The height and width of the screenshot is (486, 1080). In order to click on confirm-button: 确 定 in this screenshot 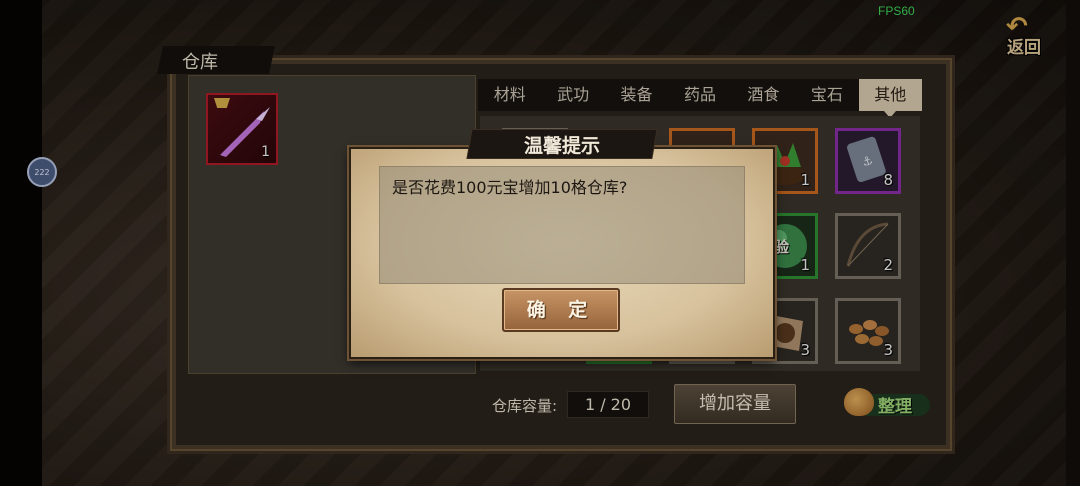, I will do `click(561, 310)`.